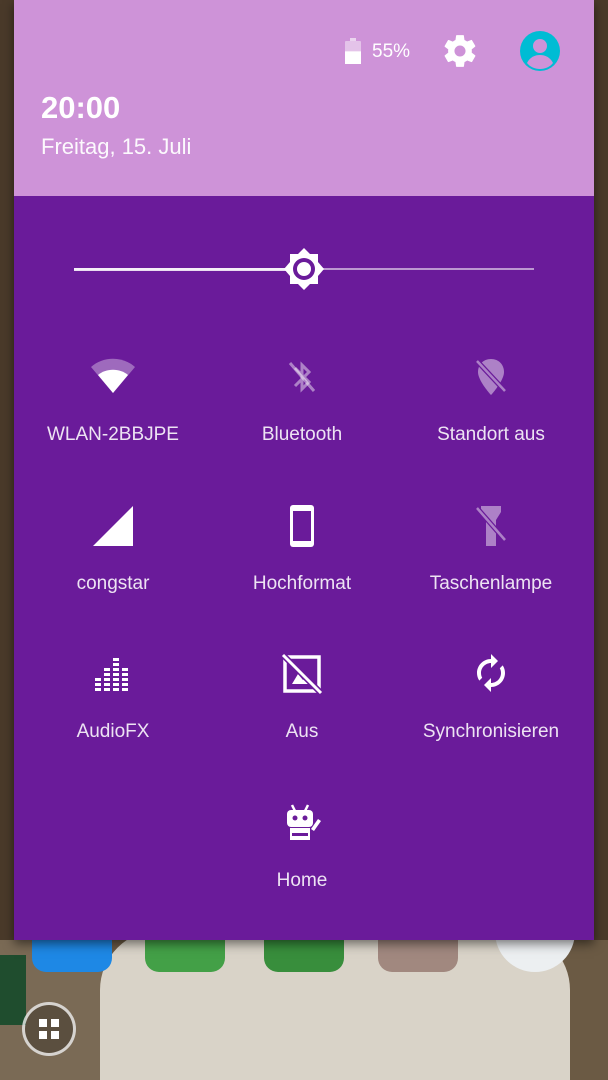  I want to click on tile-label: congstar, so click(113, 583).